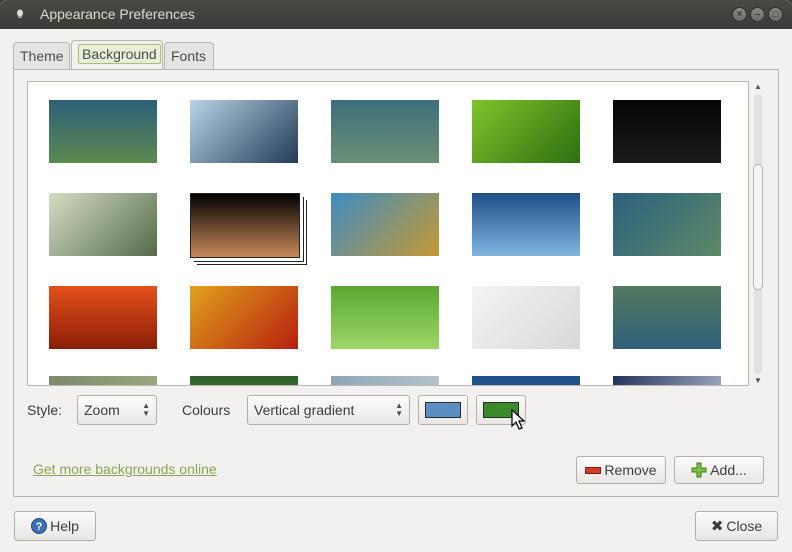 This screenshot has height=552, width=792. I want to click on add-icon, so click(699, 470).